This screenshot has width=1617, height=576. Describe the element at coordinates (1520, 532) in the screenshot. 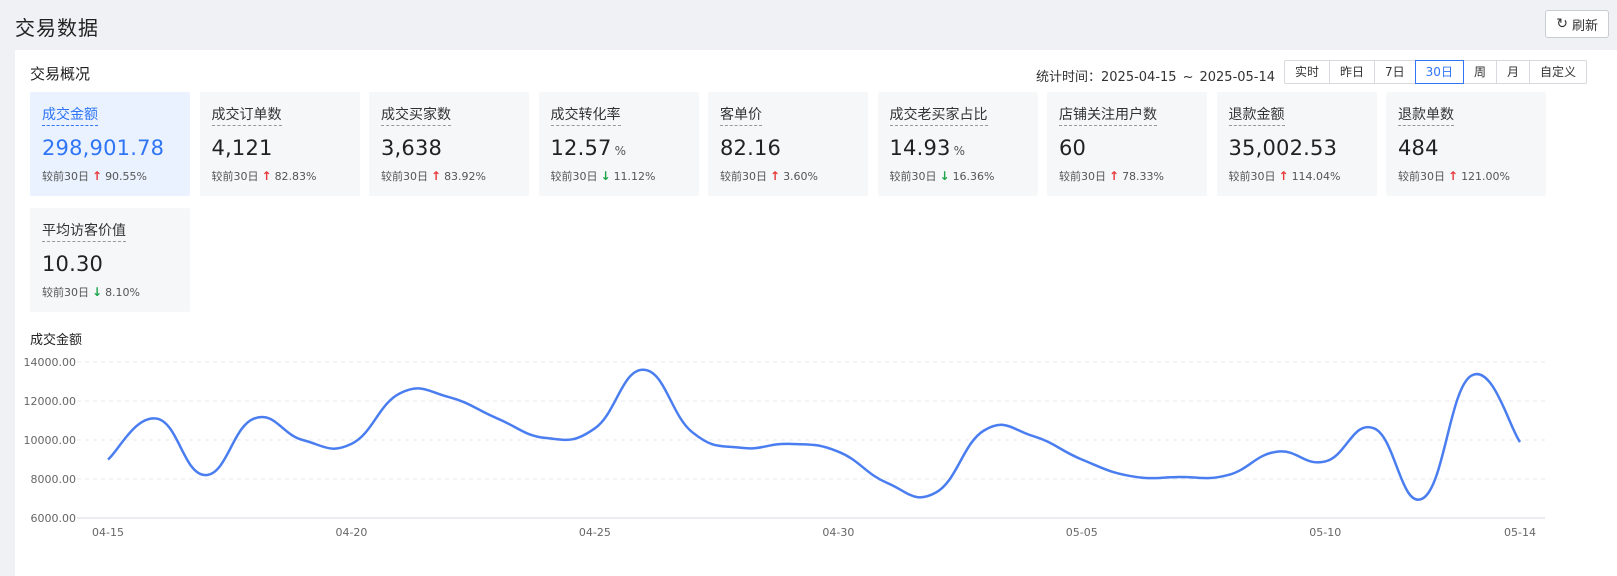

I see `x-tick-label: 05-14` at that location.